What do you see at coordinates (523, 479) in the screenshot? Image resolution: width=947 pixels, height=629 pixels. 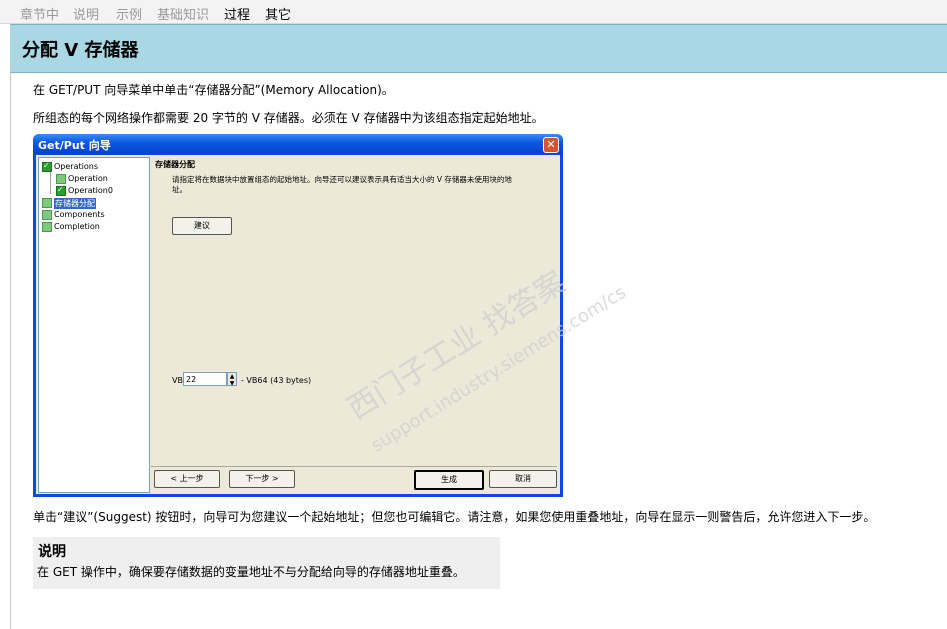 I see `cancel-button: 取消` at bounding box center [523, 479].